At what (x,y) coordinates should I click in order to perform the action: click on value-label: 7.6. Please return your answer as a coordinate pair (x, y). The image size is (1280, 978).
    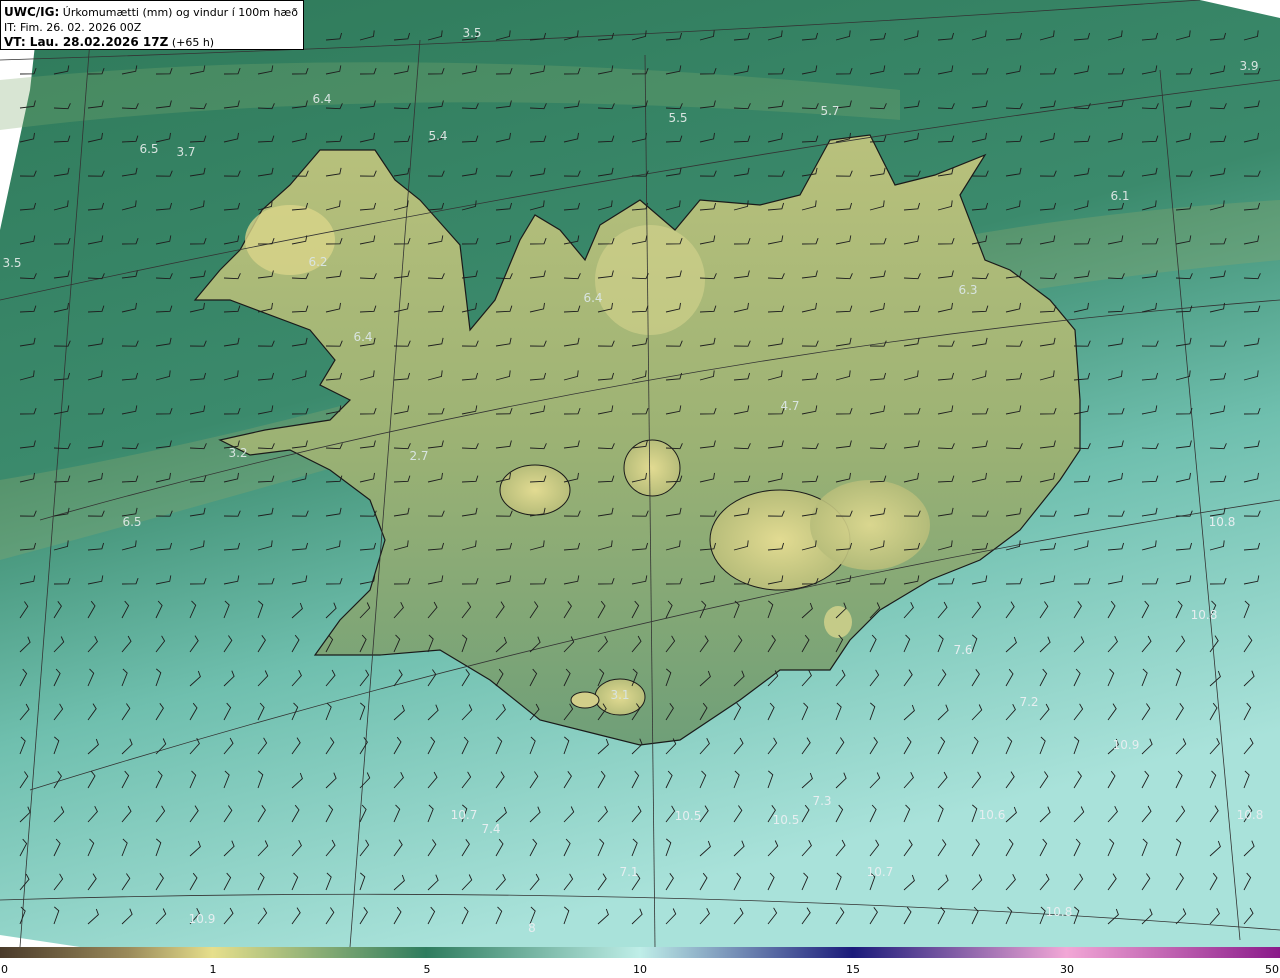
    Looking at the image, I should click on (963, 650).